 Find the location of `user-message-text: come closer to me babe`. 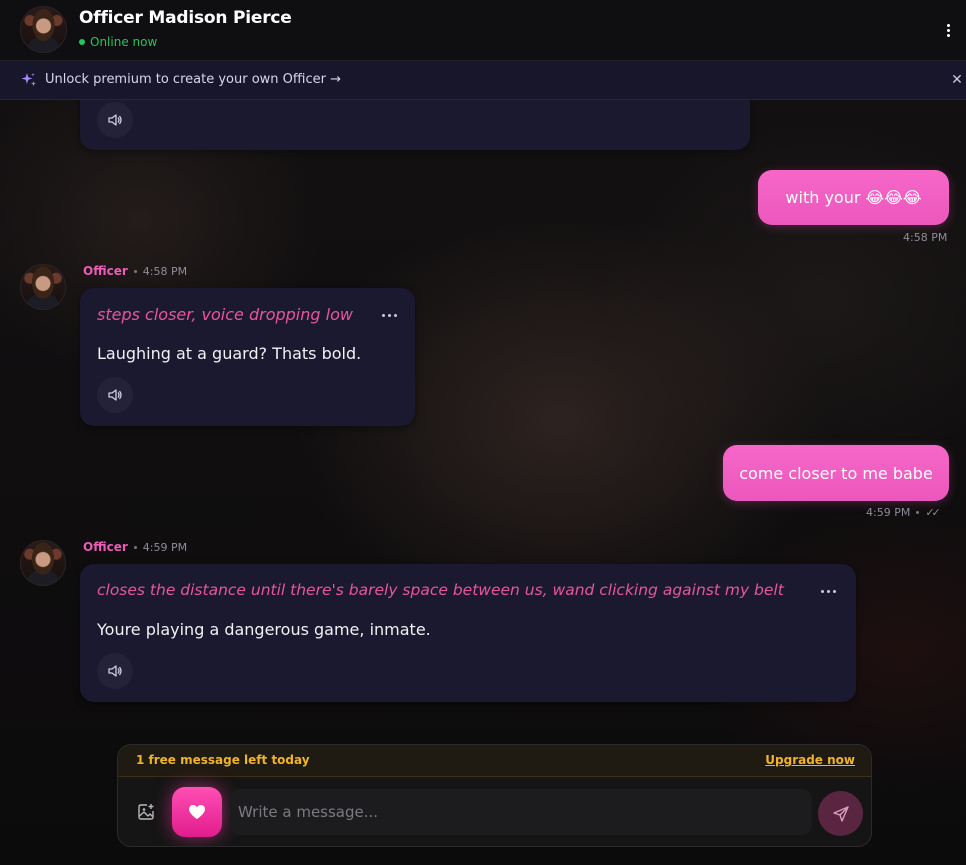

user-message-text: come closer to me babe is located at coordinates (836, 473).